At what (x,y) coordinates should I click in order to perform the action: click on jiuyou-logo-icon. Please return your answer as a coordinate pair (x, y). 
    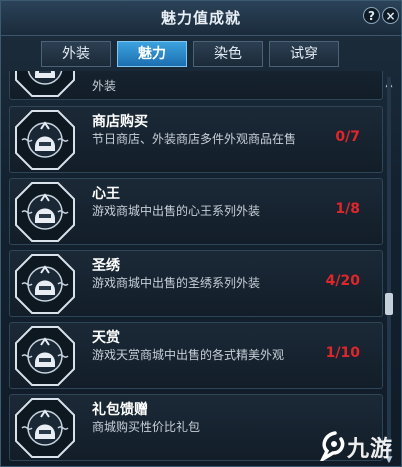
    Looking at the image, I should click on (332, 446).